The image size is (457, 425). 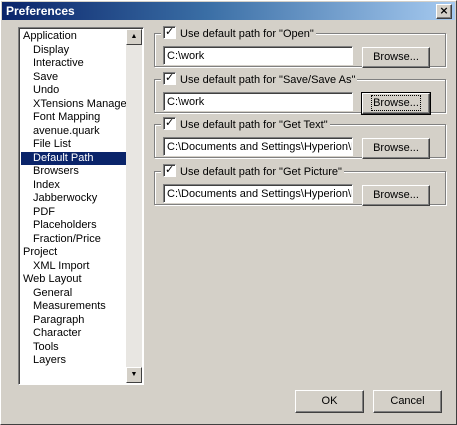 What do you see at coordinates (74, 186) in the screenshot?
I see `tree-item: Index` at bounding box center [74, 186].